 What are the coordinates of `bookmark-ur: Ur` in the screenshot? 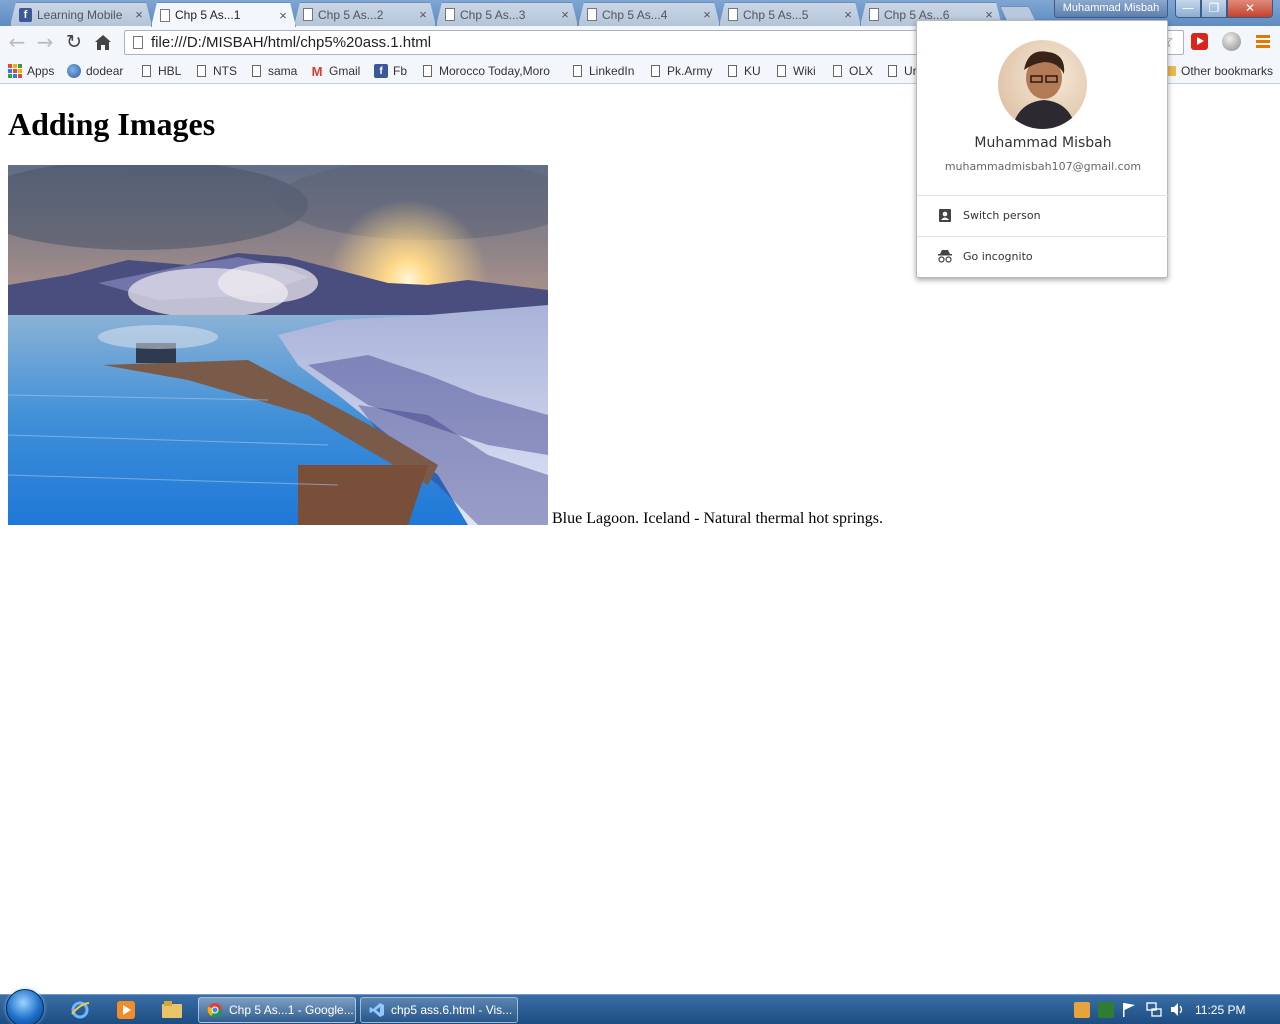 It's located at (901, 71).